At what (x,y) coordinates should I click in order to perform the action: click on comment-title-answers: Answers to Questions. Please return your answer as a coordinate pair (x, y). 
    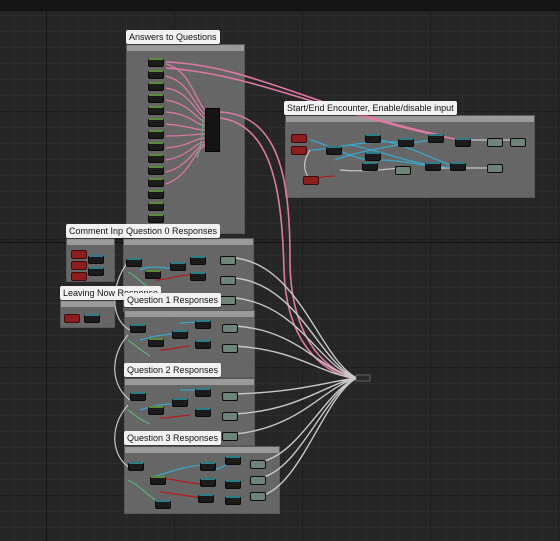
    Looking at the image, I should click on (173, 37).